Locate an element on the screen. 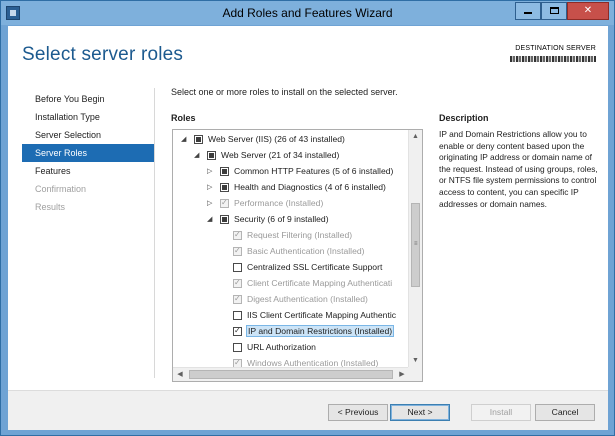 This screenshot has height=436, width=615. tree-row: ▷ Performance (Installed) is located at coordinates (291, 204).